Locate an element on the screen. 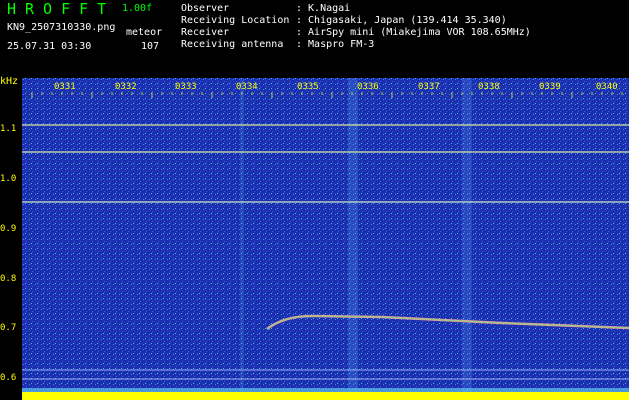 This screenshot has height=400, width=629. app-logo: HROFFT is located at coordinates (61, 9).